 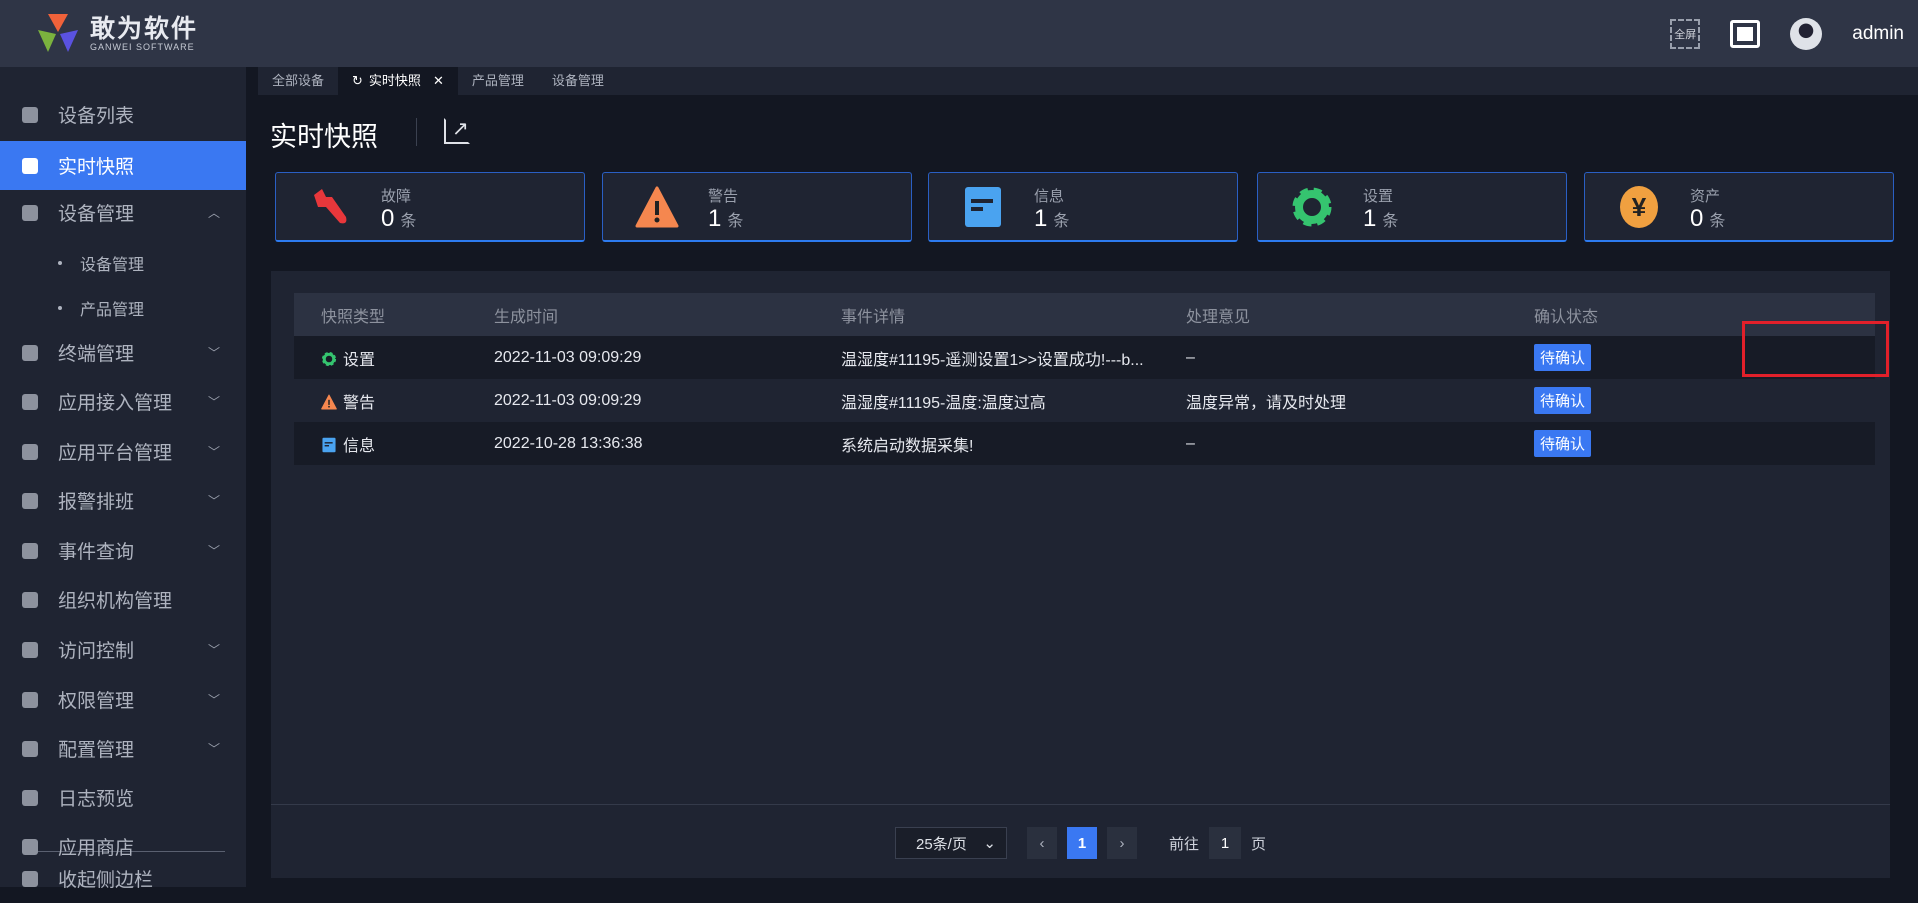 What do you see at coordinates (1218, 315) in the screenshot?
I see `column-header: 处理意见` at bounding box center [1218, 315].